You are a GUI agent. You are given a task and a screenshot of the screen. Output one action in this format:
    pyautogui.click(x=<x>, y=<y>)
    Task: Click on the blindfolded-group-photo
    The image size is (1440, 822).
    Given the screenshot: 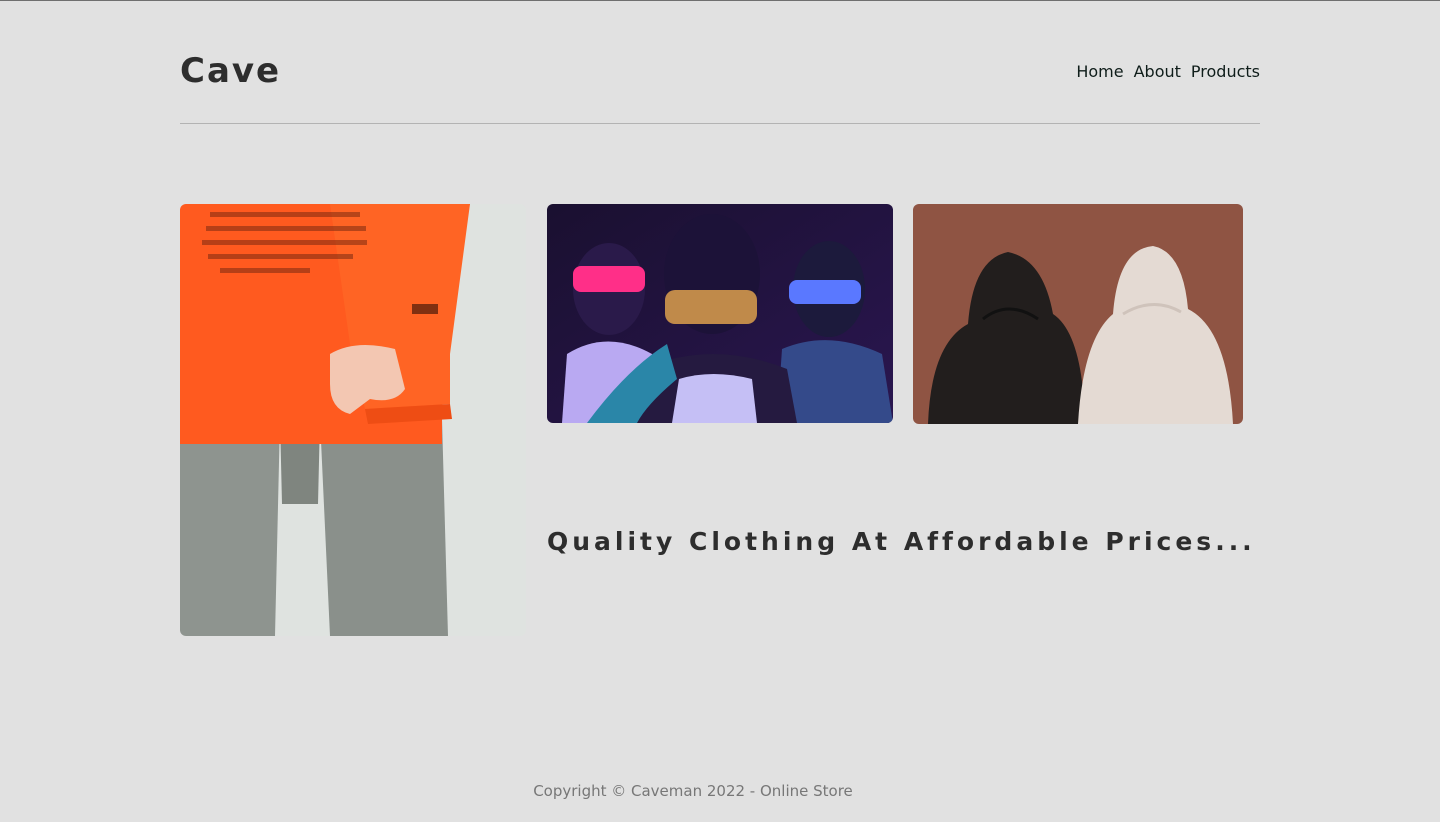 What is the action you would take?
    pyautogui.click(x=720, y=313)
    